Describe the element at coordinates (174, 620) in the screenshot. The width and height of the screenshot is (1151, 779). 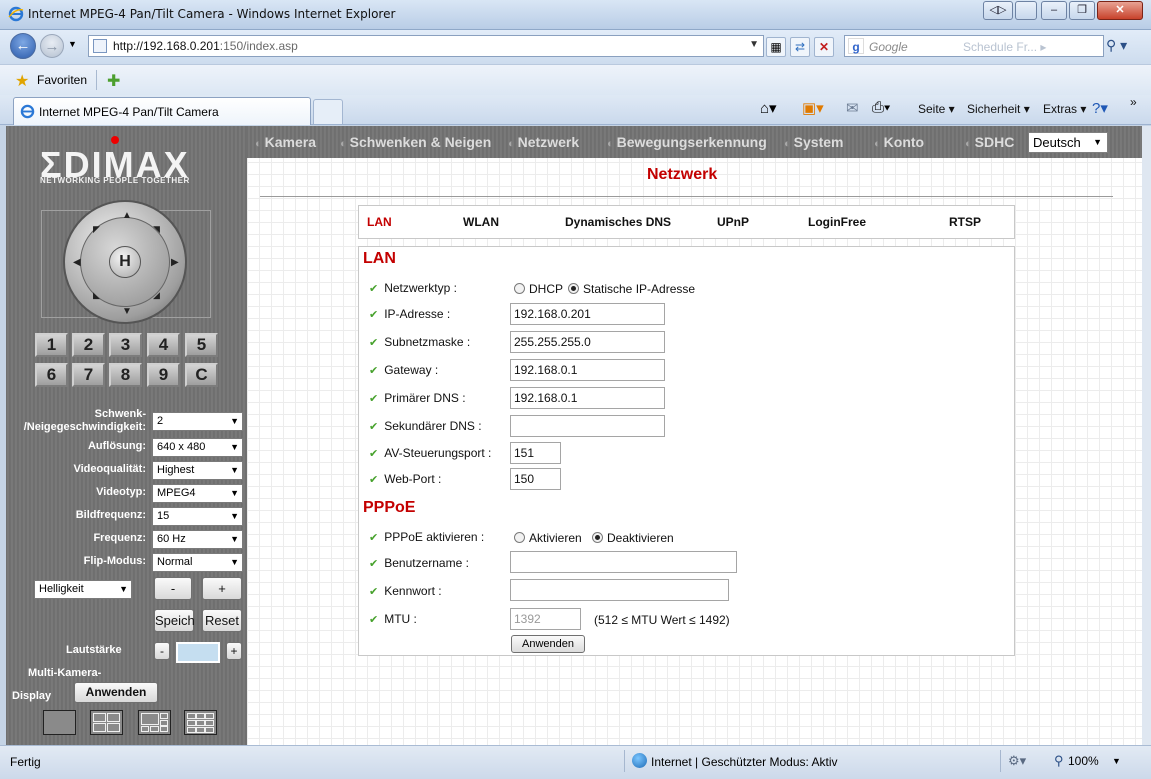
I see `save-button: Speich` at that location.